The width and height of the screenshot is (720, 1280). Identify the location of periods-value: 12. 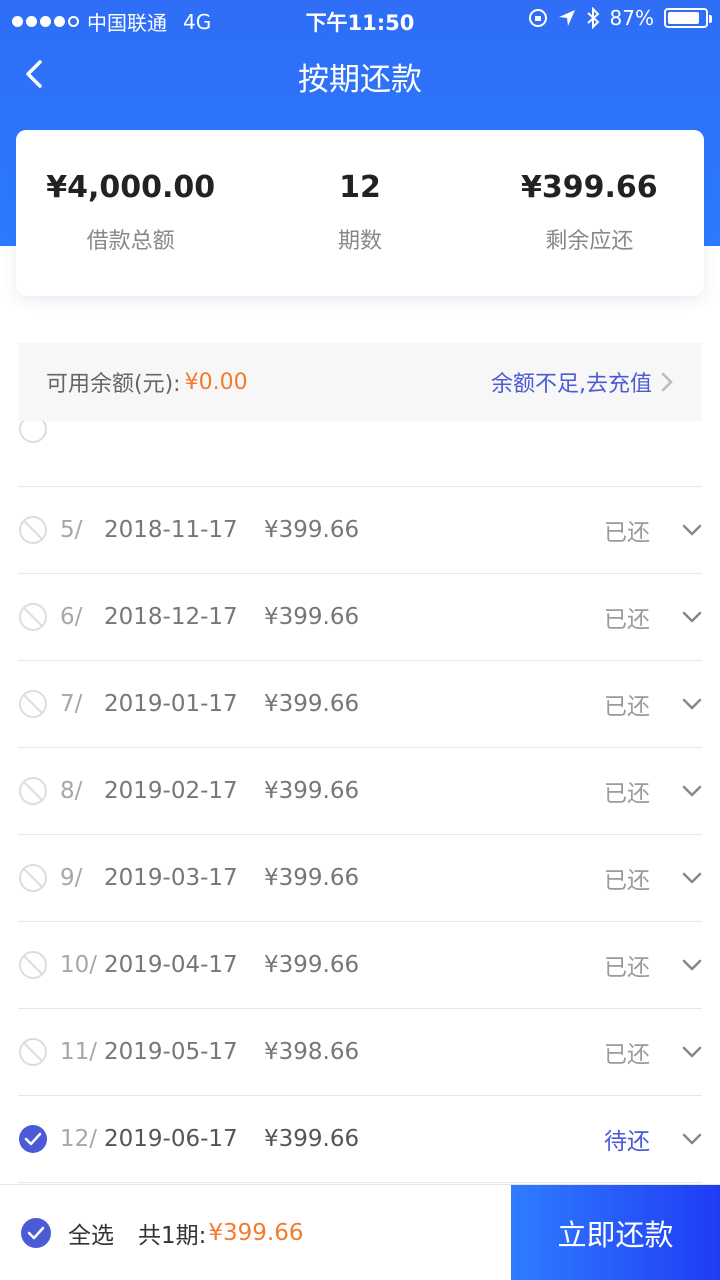
(360, 187).